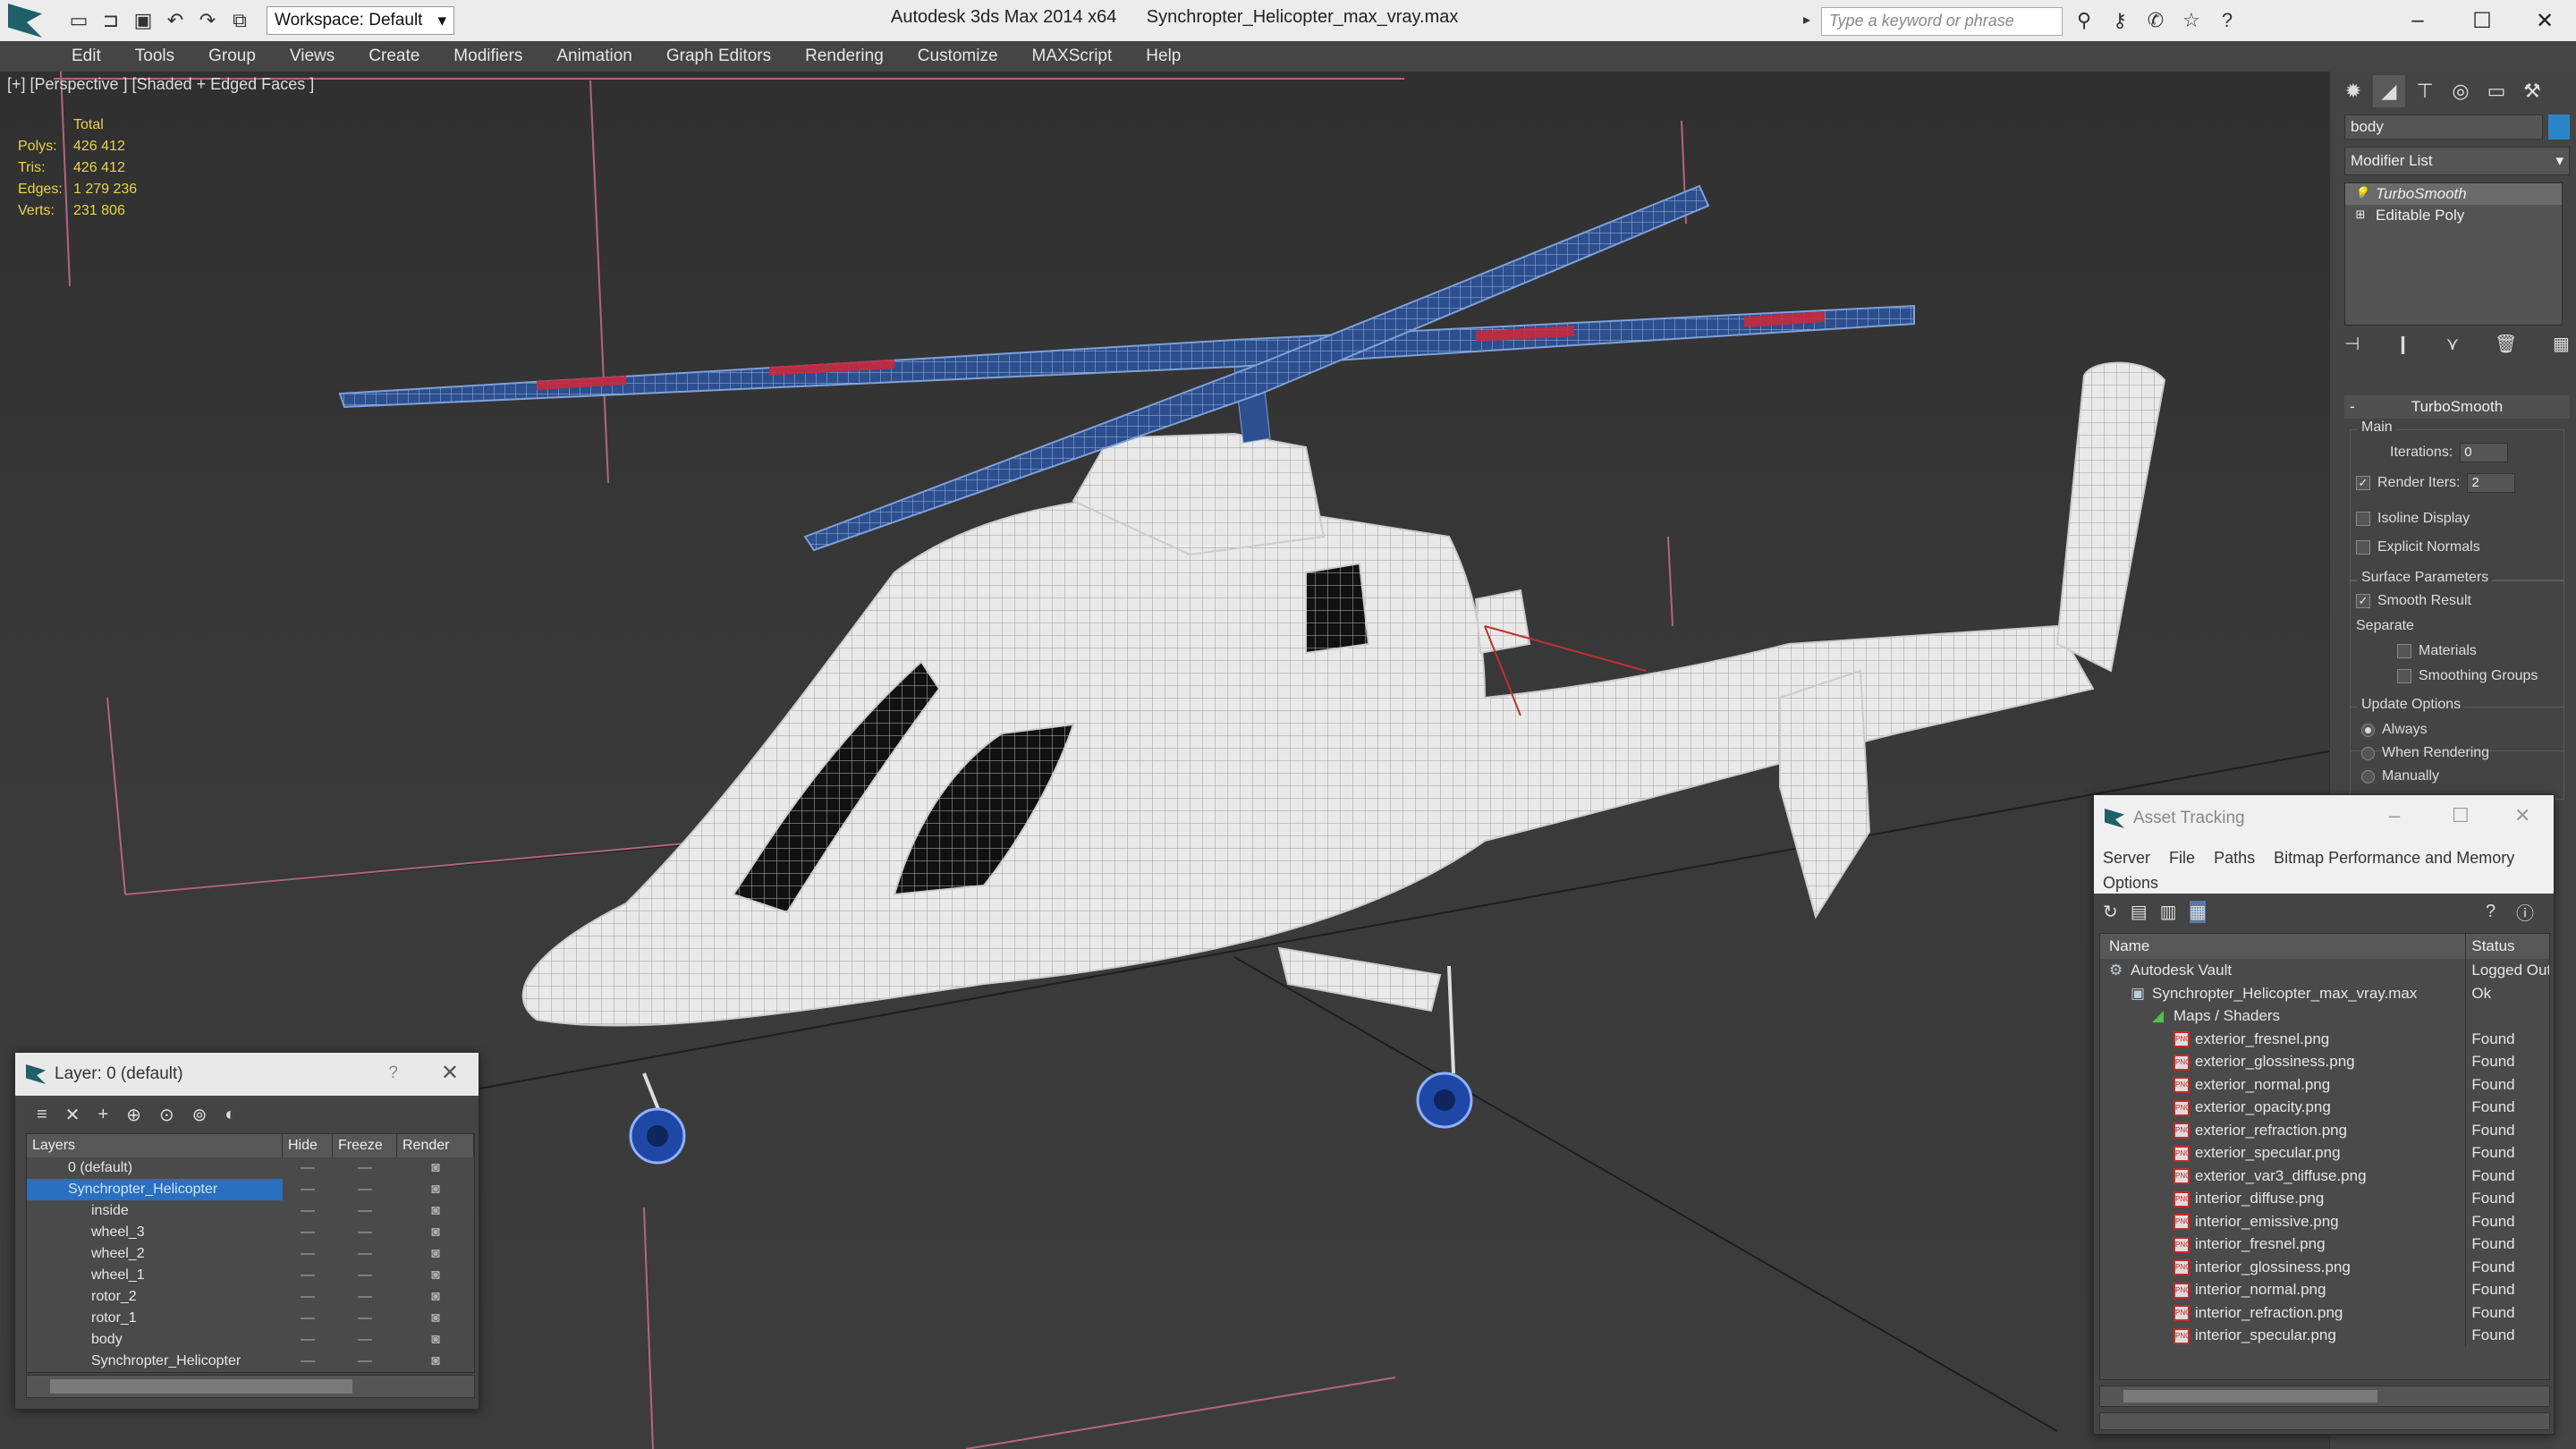 The height and width of the screenshot is (1449, 2576). I want to click on new-file-icon: ▭, so click(78, 20).